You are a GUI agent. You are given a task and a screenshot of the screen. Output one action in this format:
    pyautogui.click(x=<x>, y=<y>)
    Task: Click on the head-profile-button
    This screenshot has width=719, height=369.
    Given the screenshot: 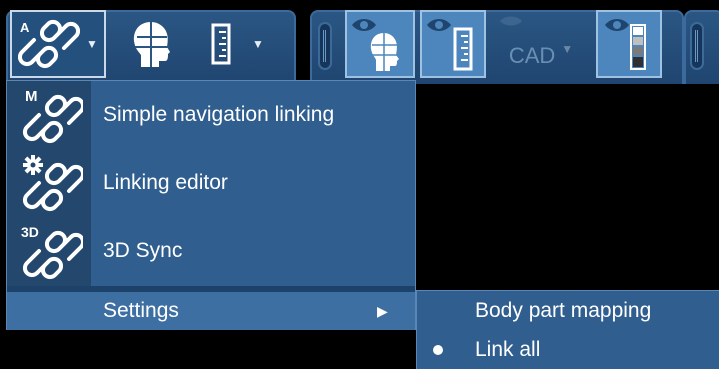 What is the action you would take?
    pyautogui.click(x=151, y=44)
    